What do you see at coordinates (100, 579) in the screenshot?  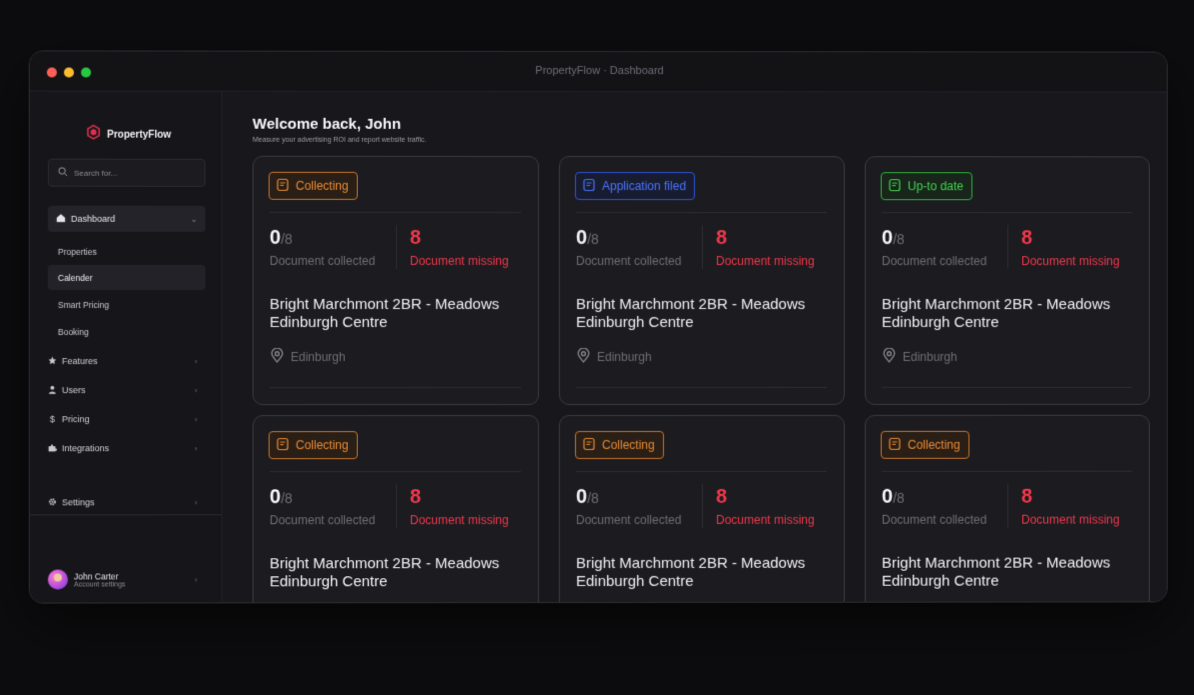 I see `account-text: John Carter Account settings` at bounding box center [100, 579].